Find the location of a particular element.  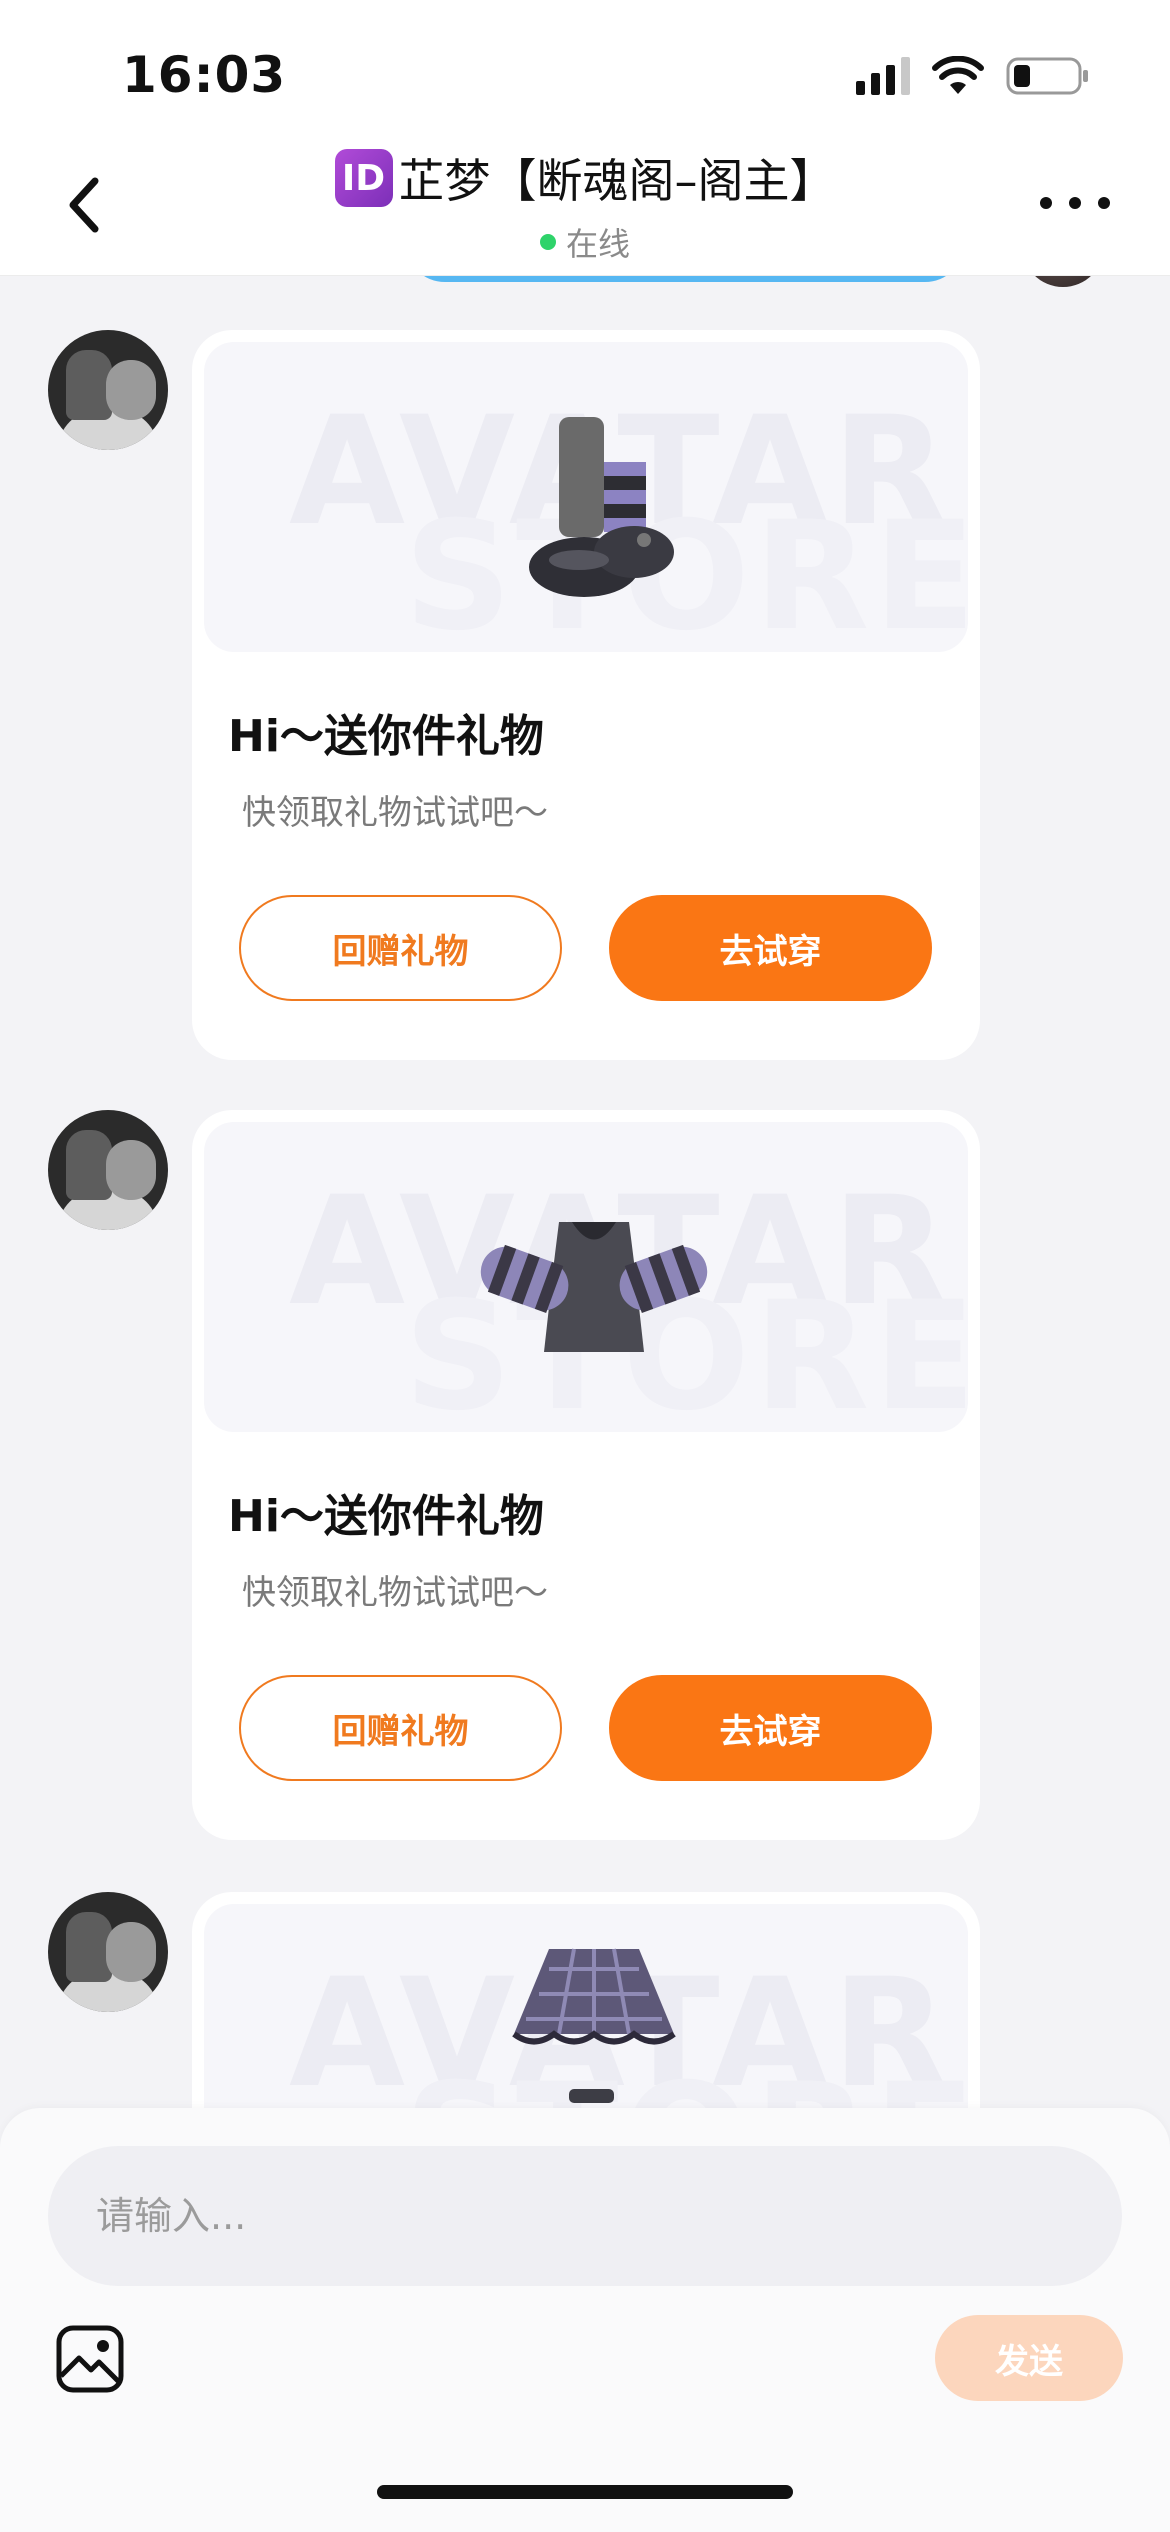

boots-icon is located at coordinates (601, 507).